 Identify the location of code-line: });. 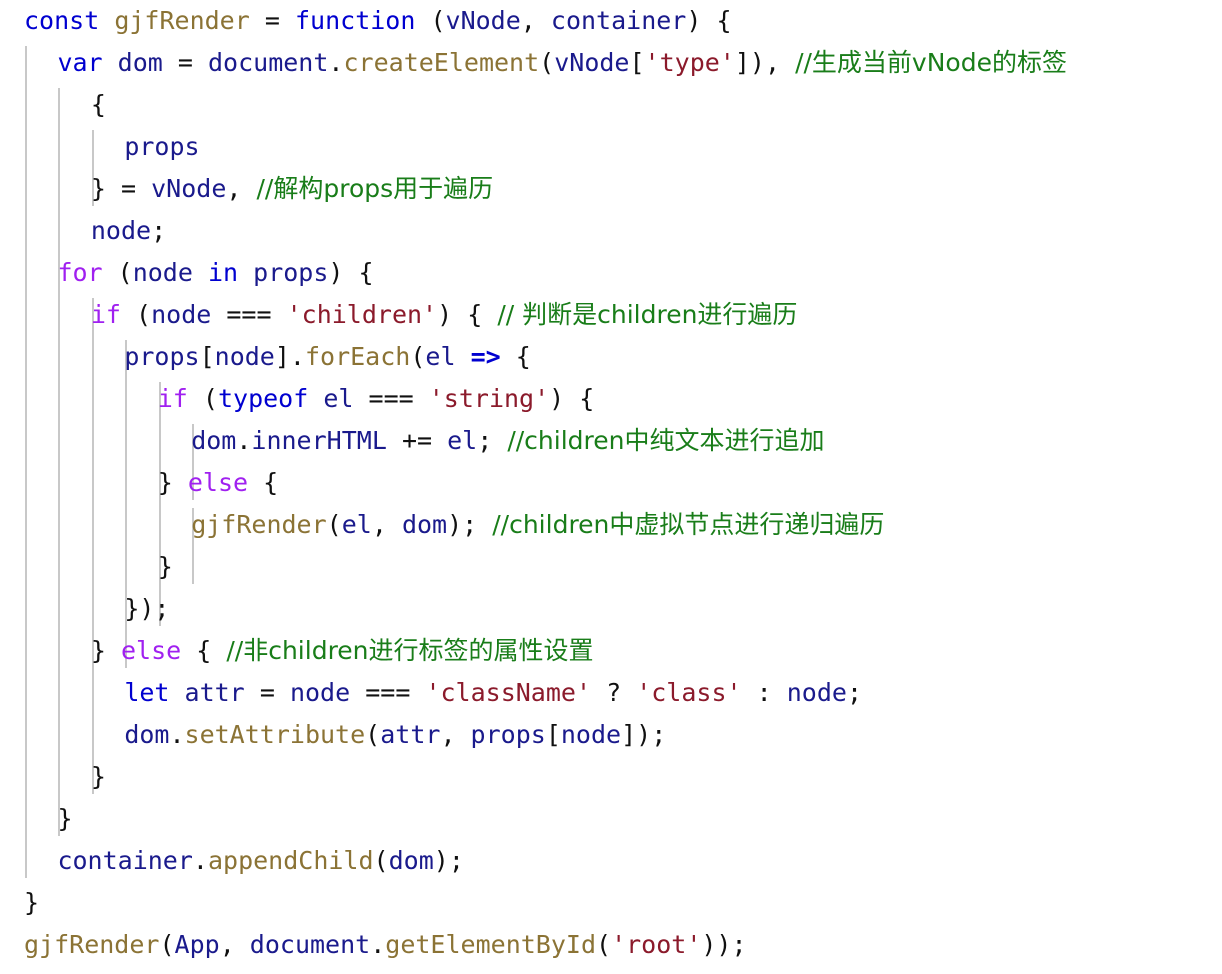
(611, 609).